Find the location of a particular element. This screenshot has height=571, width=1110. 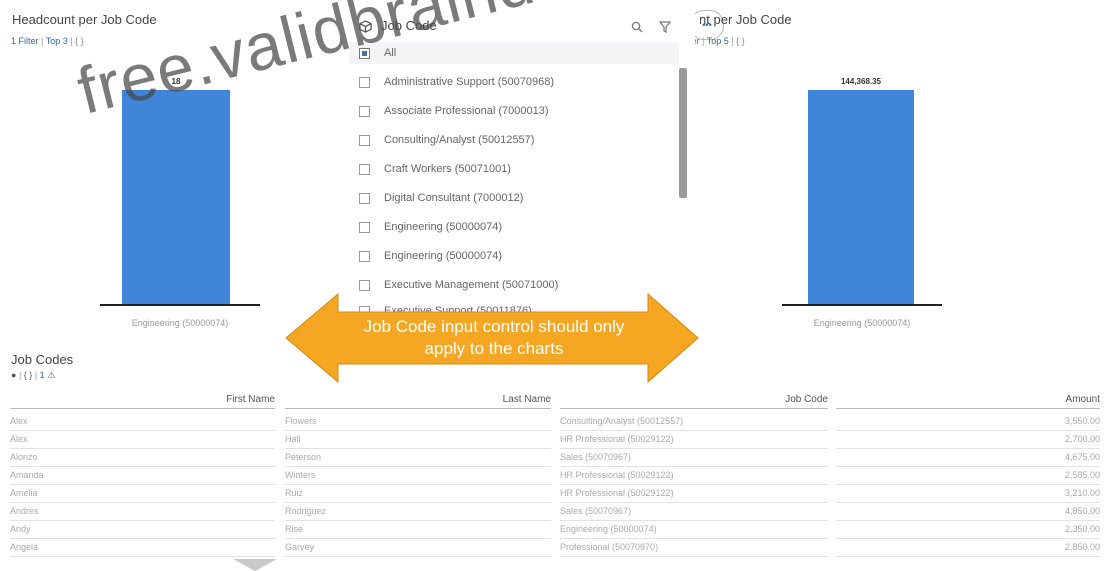

double-arrow-shape is located at coordinates (492, 338).